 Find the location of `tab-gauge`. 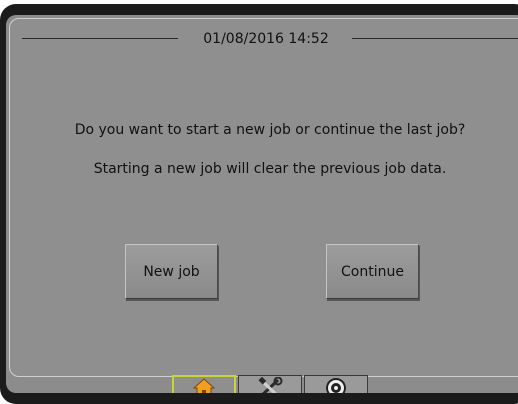

tab-gauge is located at coordinates (336, 384).